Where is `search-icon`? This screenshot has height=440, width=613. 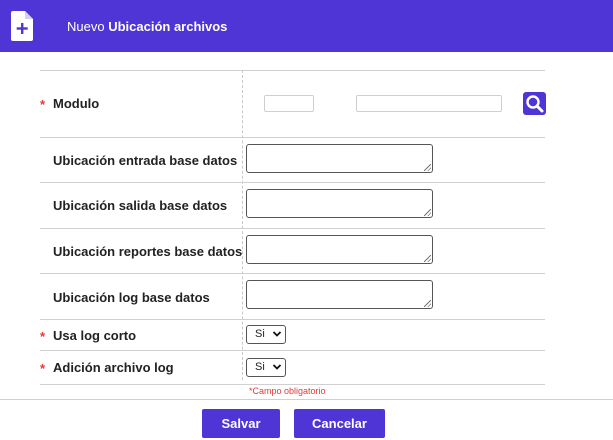 search-icon is located at coordinates (535, 104).